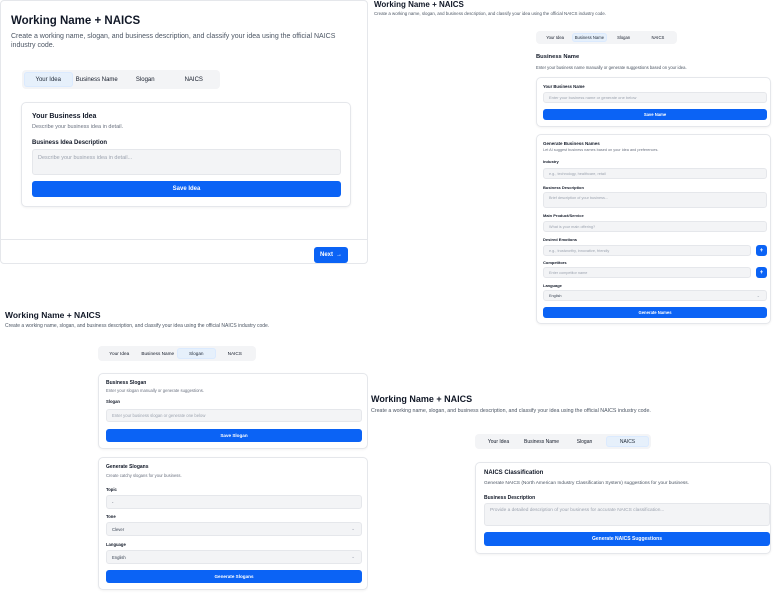  Describe the element at coordinates (186, 189) in the screenshot. I see `save-idea-button: Save Idea` at that location.